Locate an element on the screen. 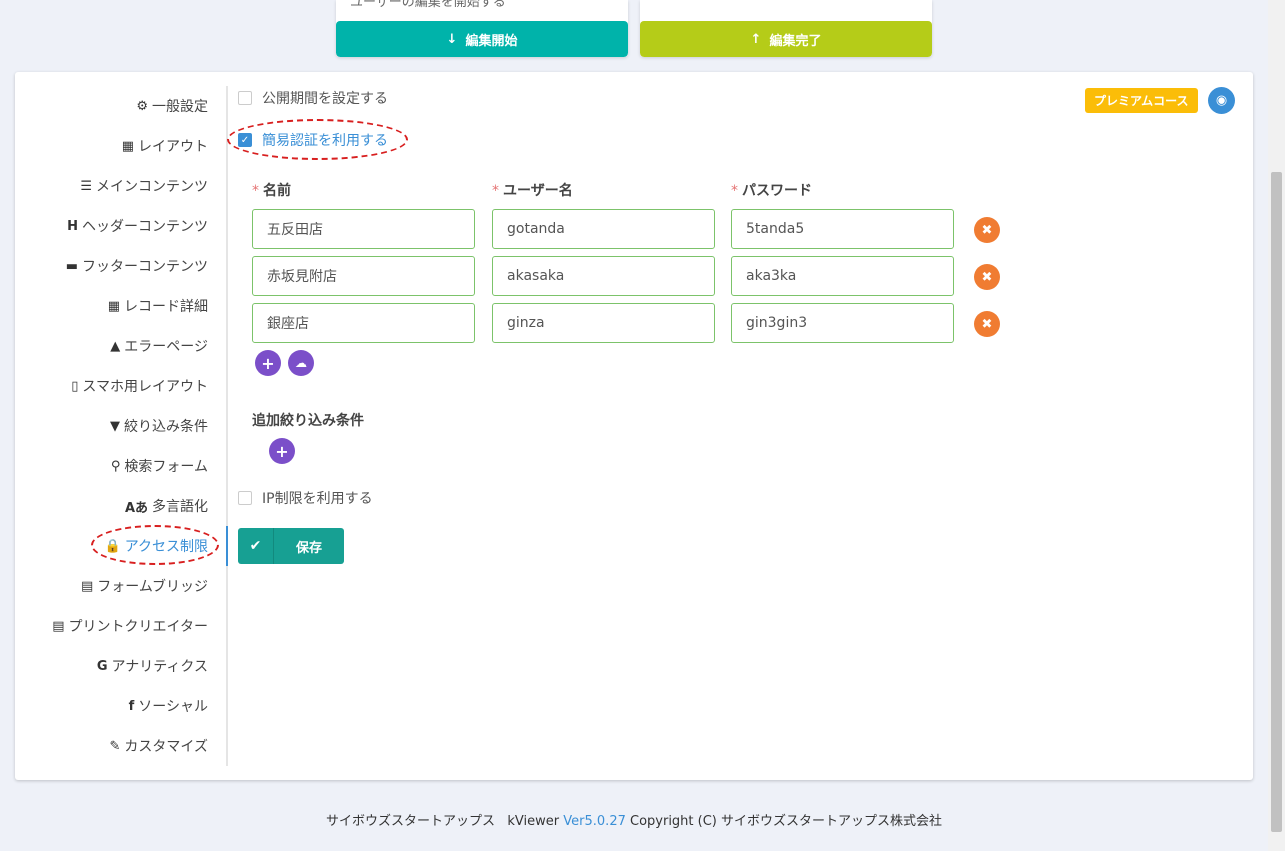 This screenshot has width=1285, height=851. extra-filter-heading: 追加絞り込み条件 is located at coordinates (308, 421).